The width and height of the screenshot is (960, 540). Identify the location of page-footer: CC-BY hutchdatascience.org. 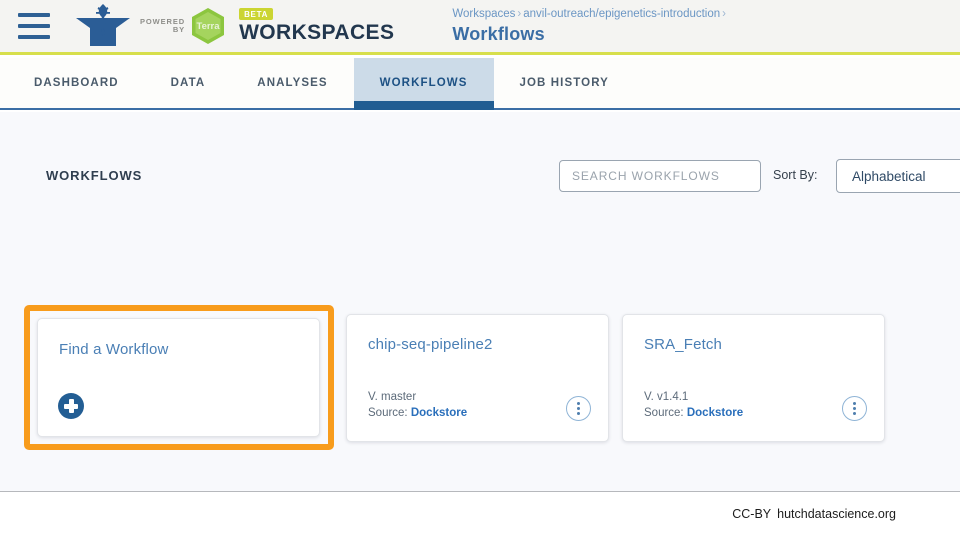
(480, 516).